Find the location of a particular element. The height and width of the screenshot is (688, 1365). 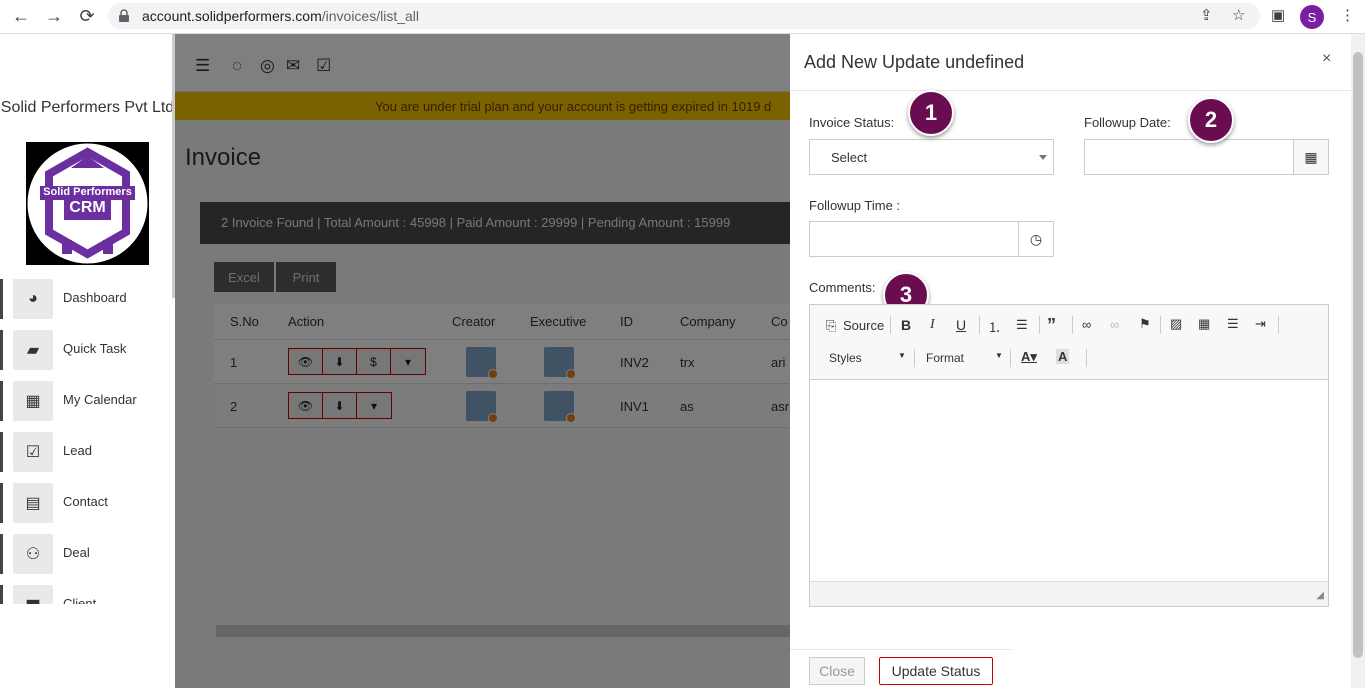

close-button: Close is located at coordinates (837, 671).